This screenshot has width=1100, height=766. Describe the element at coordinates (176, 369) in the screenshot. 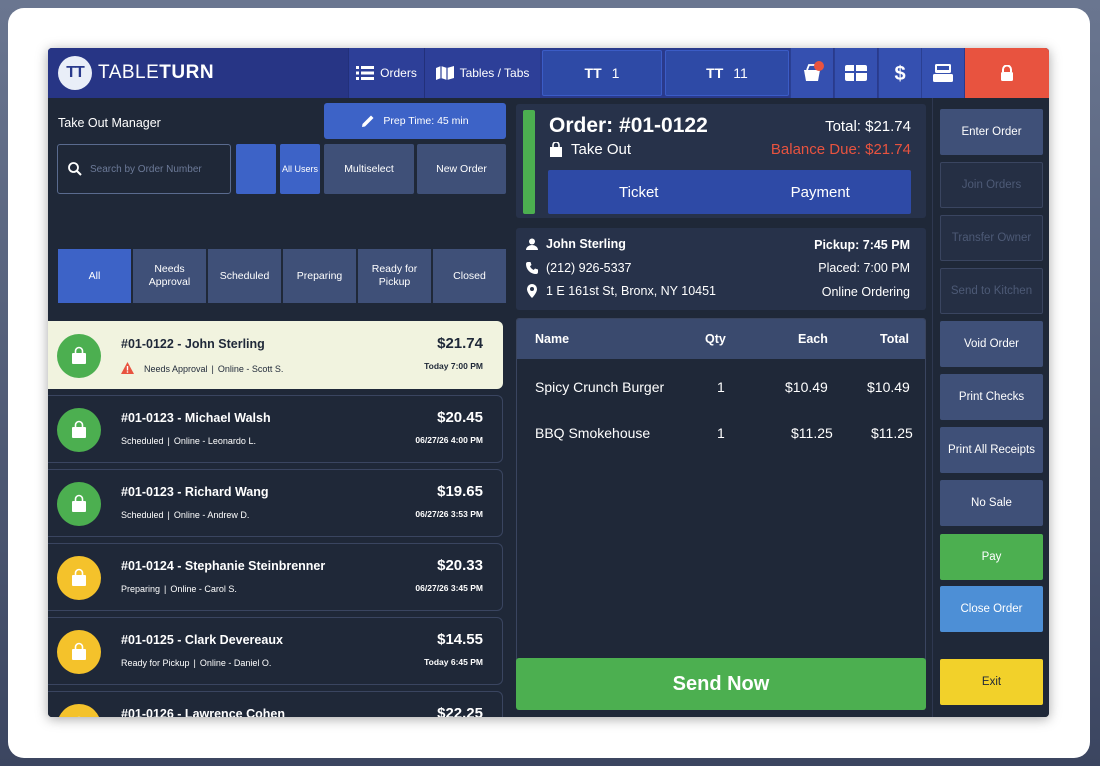

I see `order-card-status: Needs Approval` at that location.